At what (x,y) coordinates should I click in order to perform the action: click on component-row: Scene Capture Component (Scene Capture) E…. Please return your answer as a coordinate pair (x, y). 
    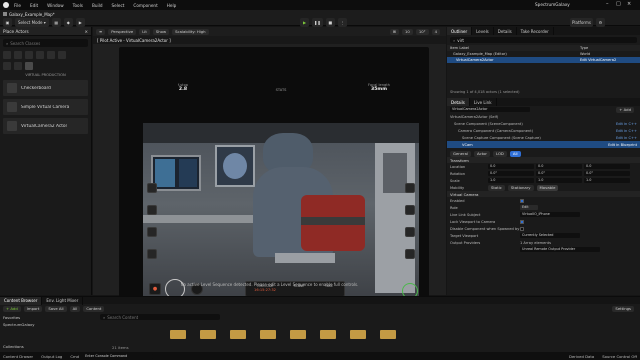
    Looking at the image, I should click on (543, 137).